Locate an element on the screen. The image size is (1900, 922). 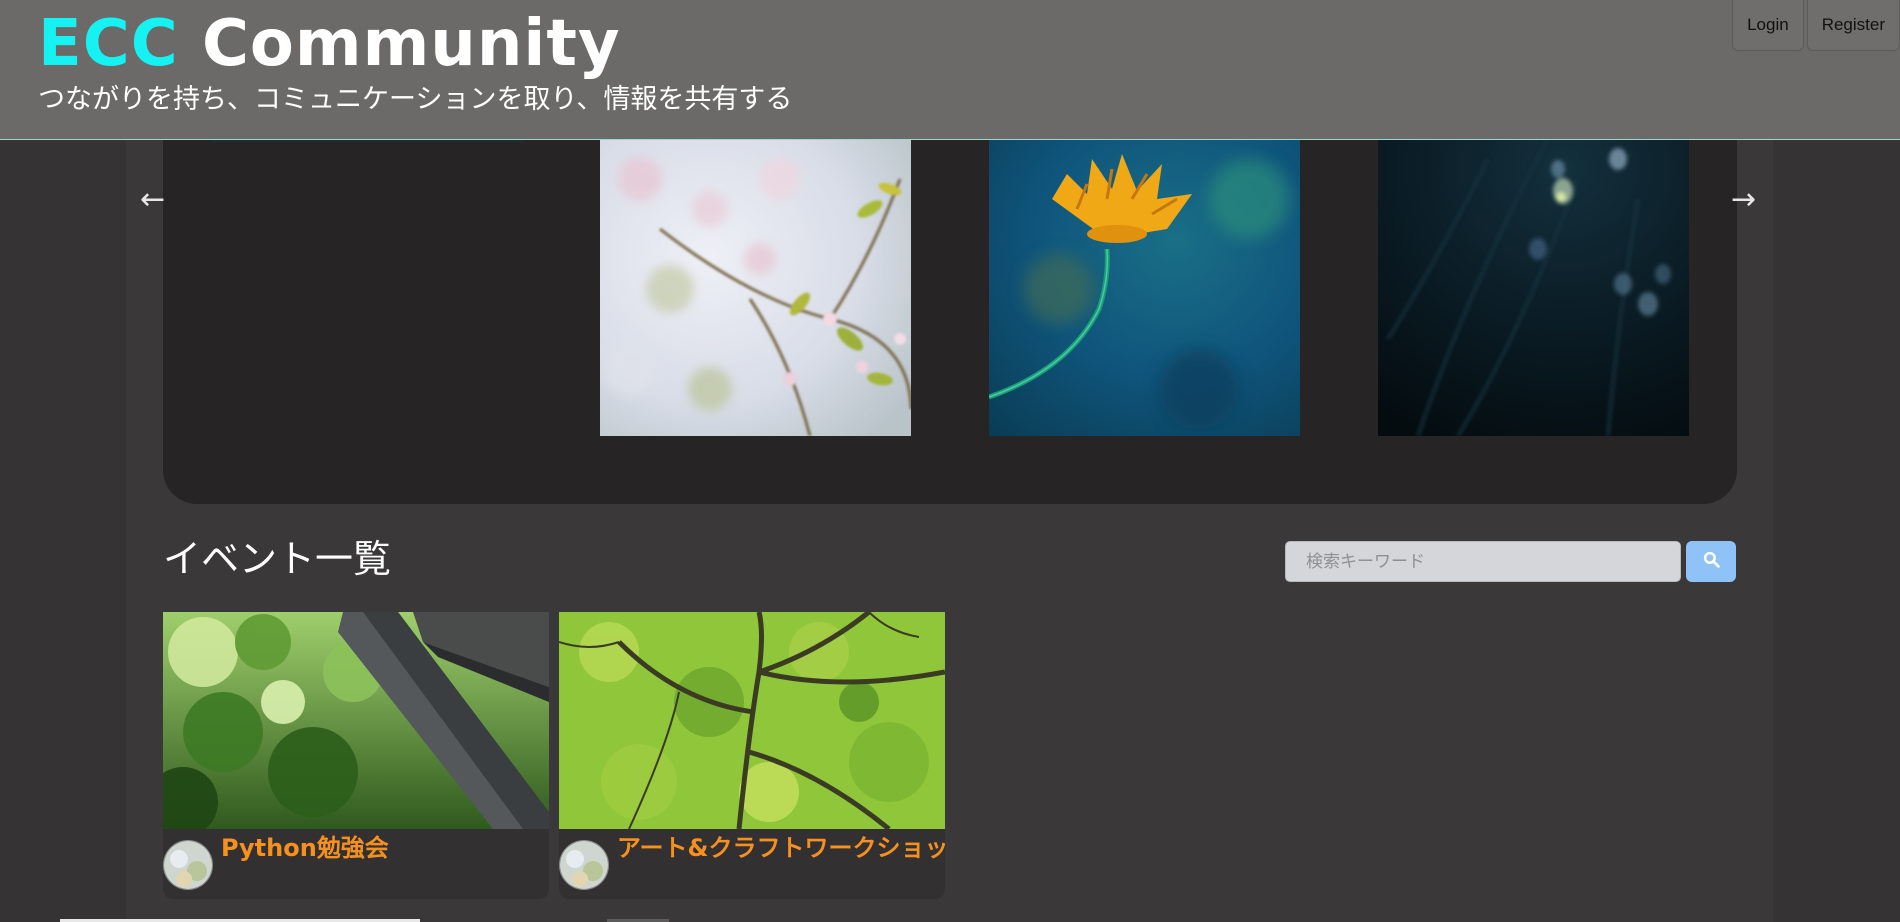
search-icon is located at coordinates (1711, 561).